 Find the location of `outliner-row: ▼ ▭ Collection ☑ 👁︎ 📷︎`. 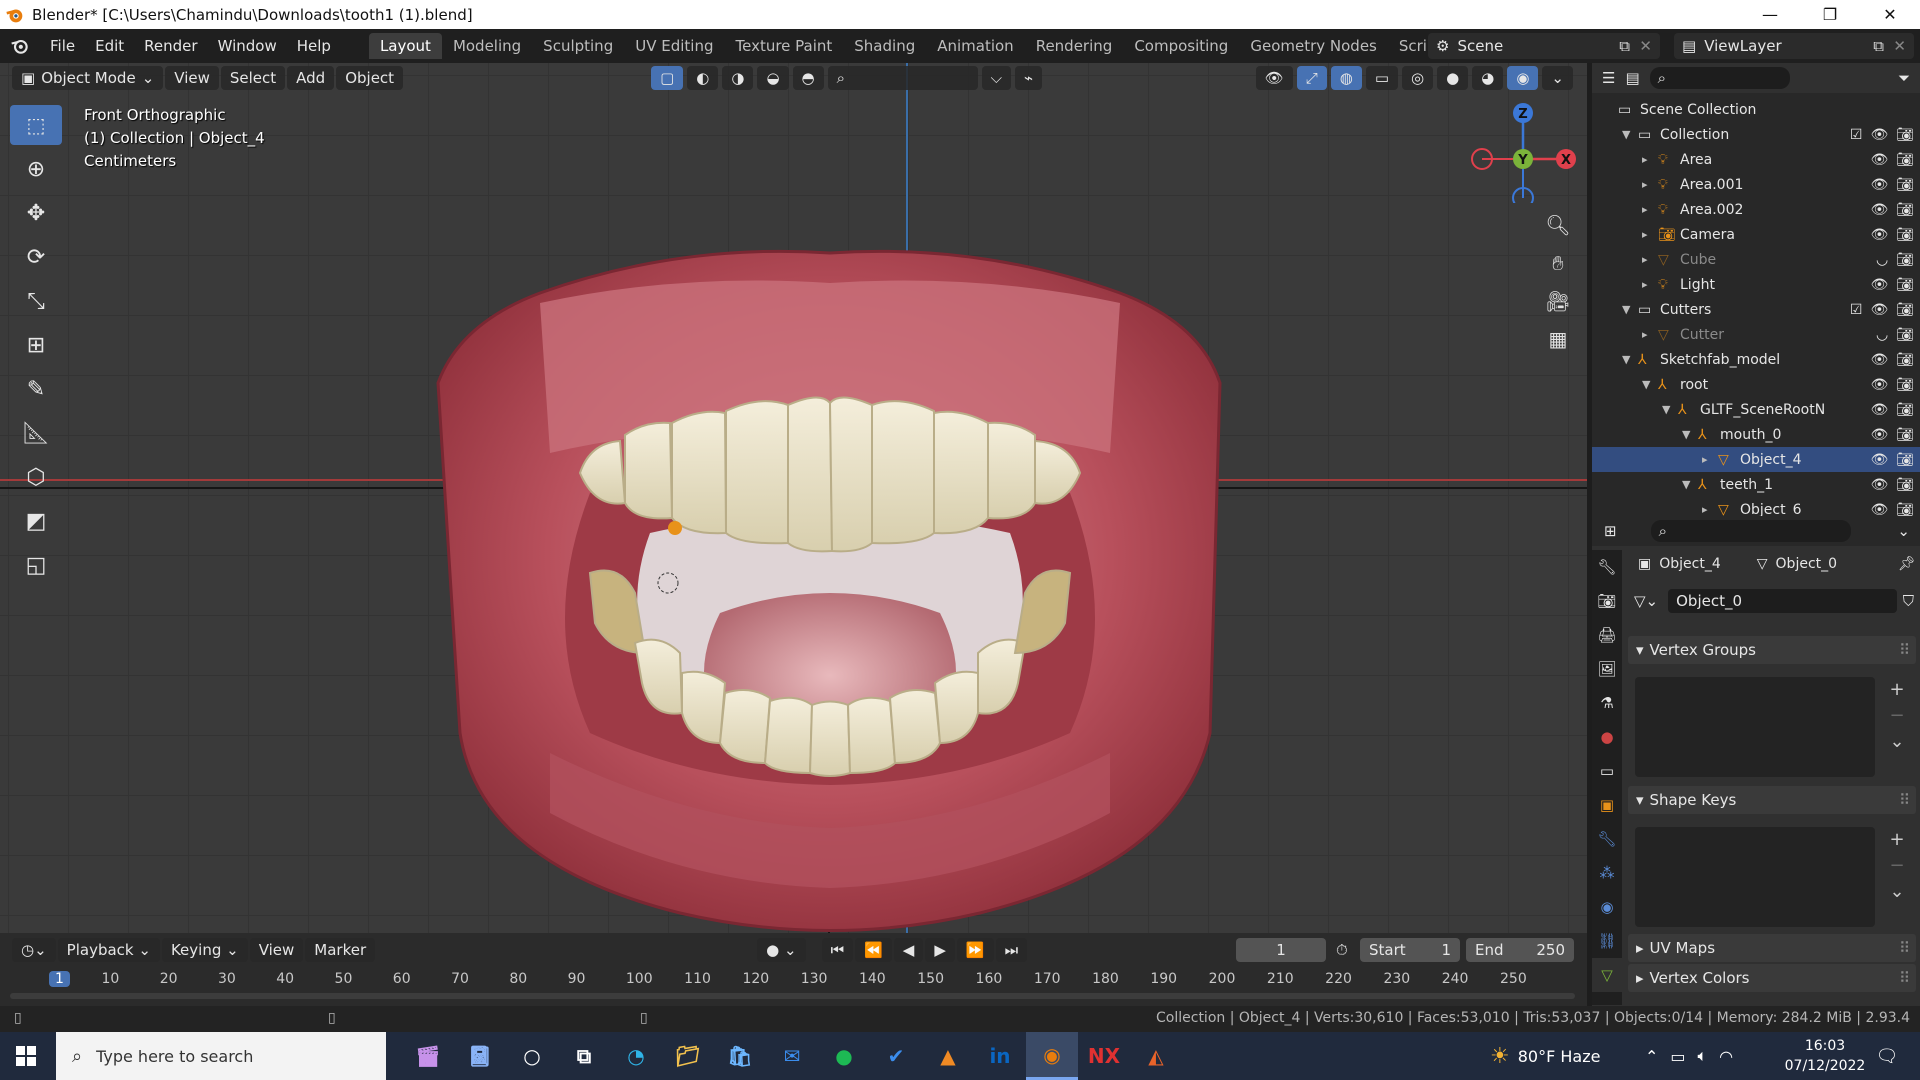

outliner-row: ▼ ▭ Collection ☑ 👁︎ 📷︎ is located at coordinates (1756, 134).